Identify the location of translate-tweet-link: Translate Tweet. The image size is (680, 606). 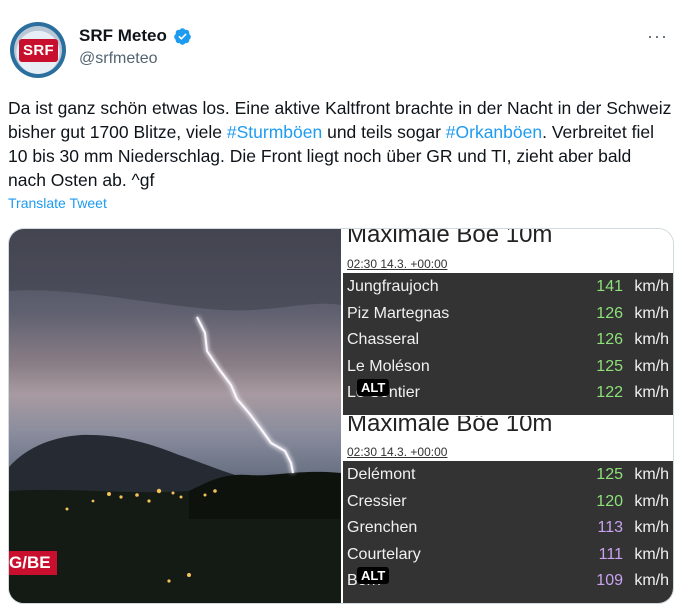
(57, 203).